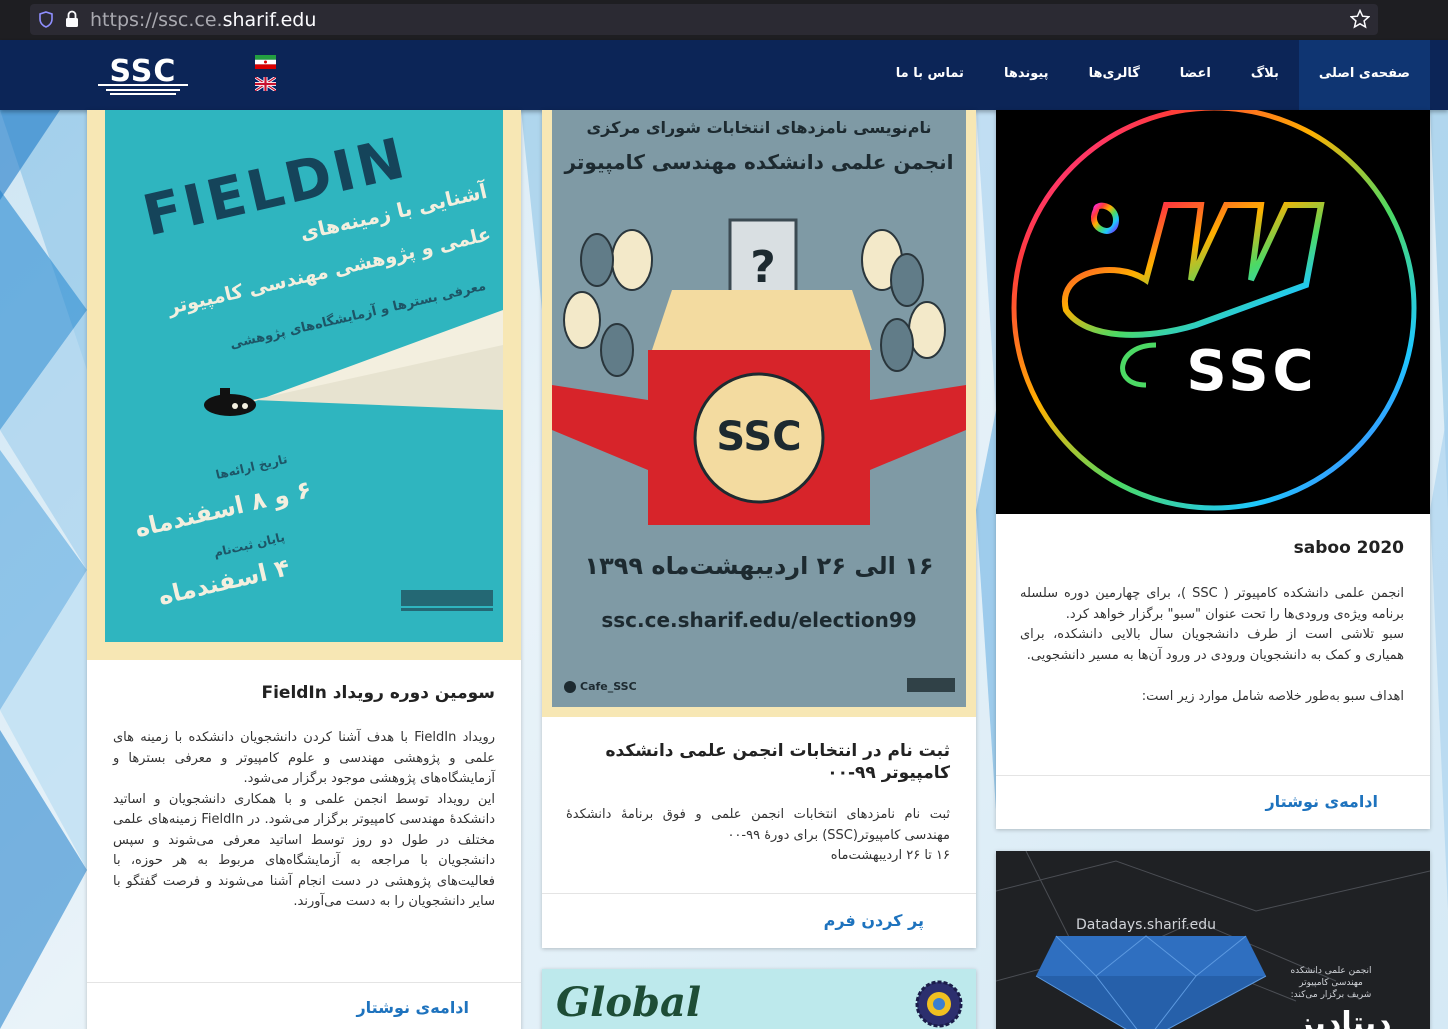 The width and height of the screenshot is (1448, 1029). I want to click on election-poster-line2: انجمن علمی دانشکده مهندسی کامپیوتر, so click(759, 162).